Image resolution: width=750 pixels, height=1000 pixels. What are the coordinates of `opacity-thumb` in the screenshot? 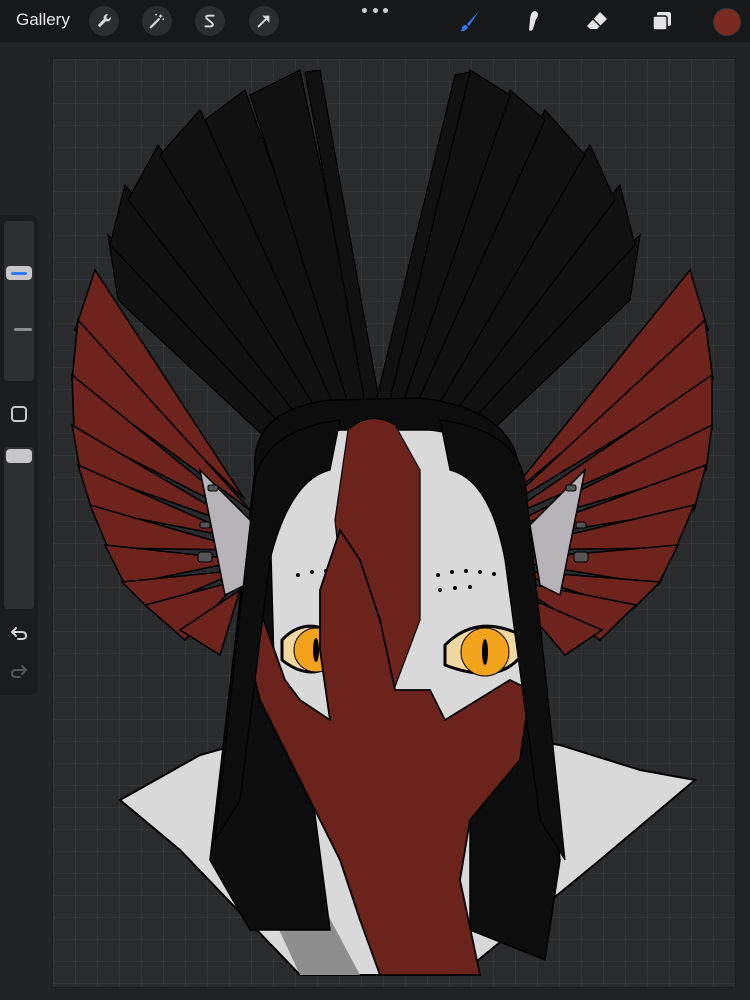 It's located at (19, 456).